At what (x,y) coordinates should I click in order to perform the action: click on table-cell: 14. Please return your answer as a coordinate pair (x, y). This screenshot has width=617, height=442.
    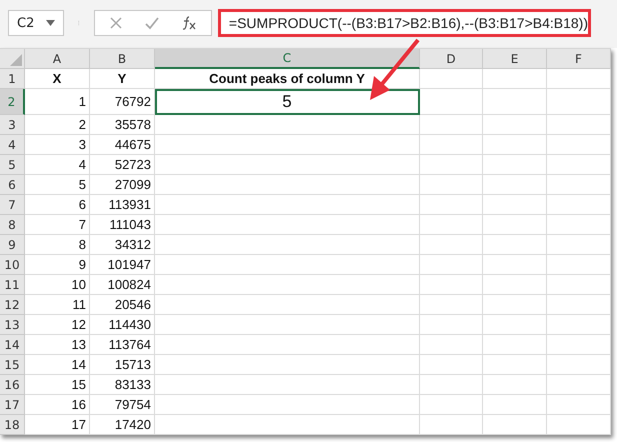
    Looking at the image, I should click on (57, 365).